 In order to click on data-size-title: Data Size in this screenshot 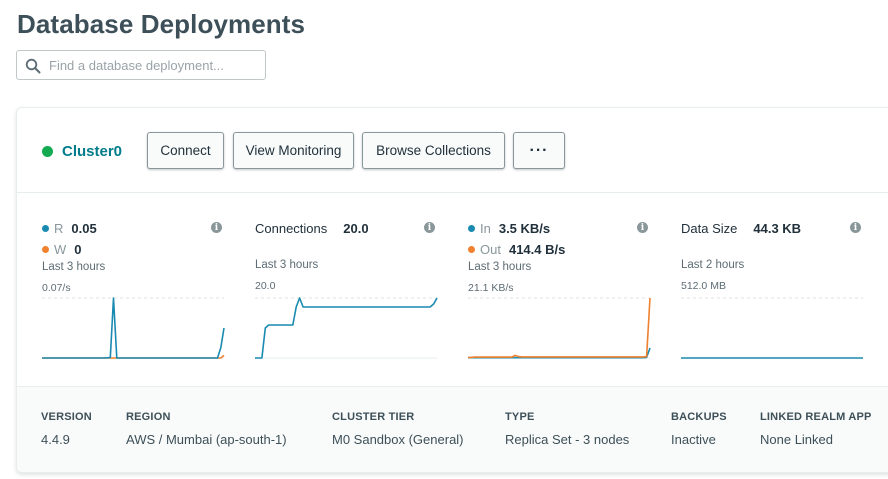, I will do `click(709, 228)`.